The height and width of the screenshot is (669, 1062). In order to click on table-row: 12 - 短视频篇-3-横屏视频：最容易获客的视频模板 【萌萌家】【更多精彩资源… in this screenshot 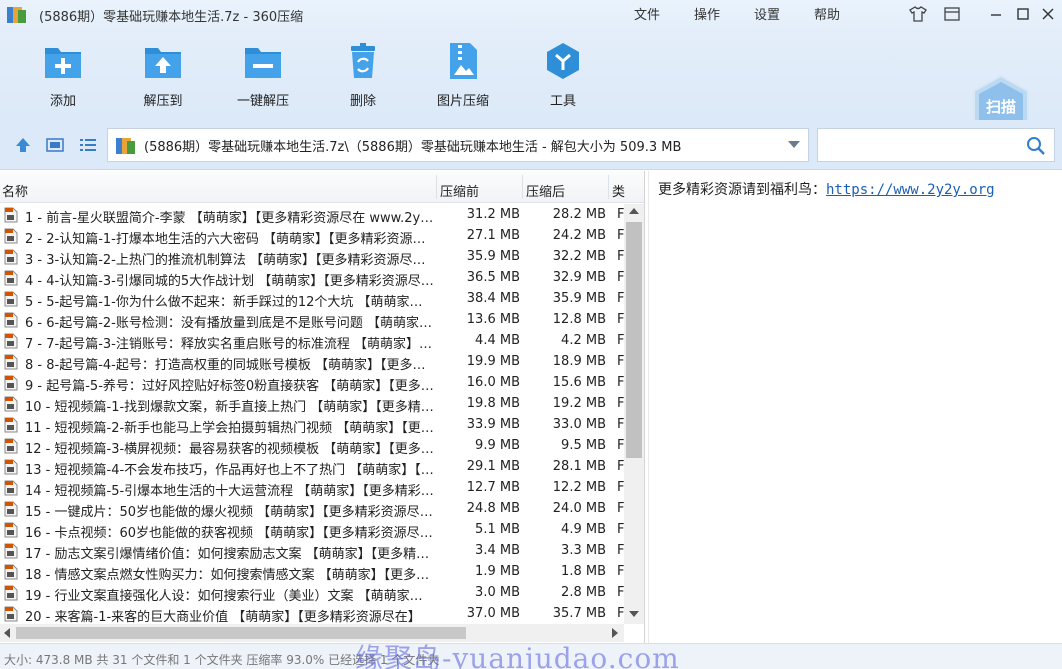, I will do `click(312, 446)`.